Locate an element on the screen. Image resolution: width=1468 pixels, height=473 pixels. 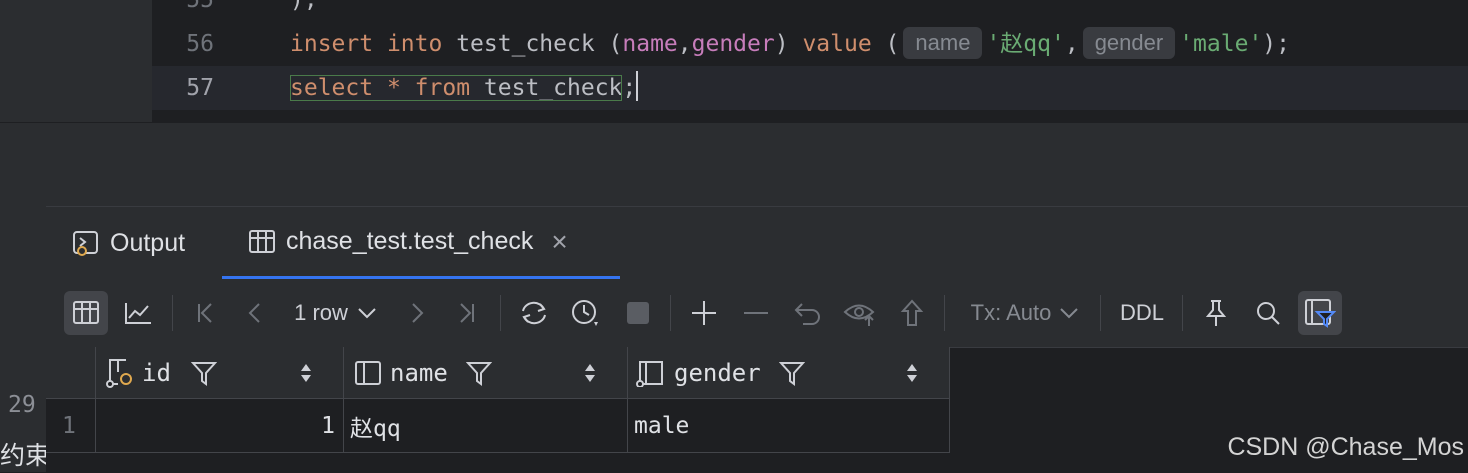
chart-icon is located at coordinates (138, 313).